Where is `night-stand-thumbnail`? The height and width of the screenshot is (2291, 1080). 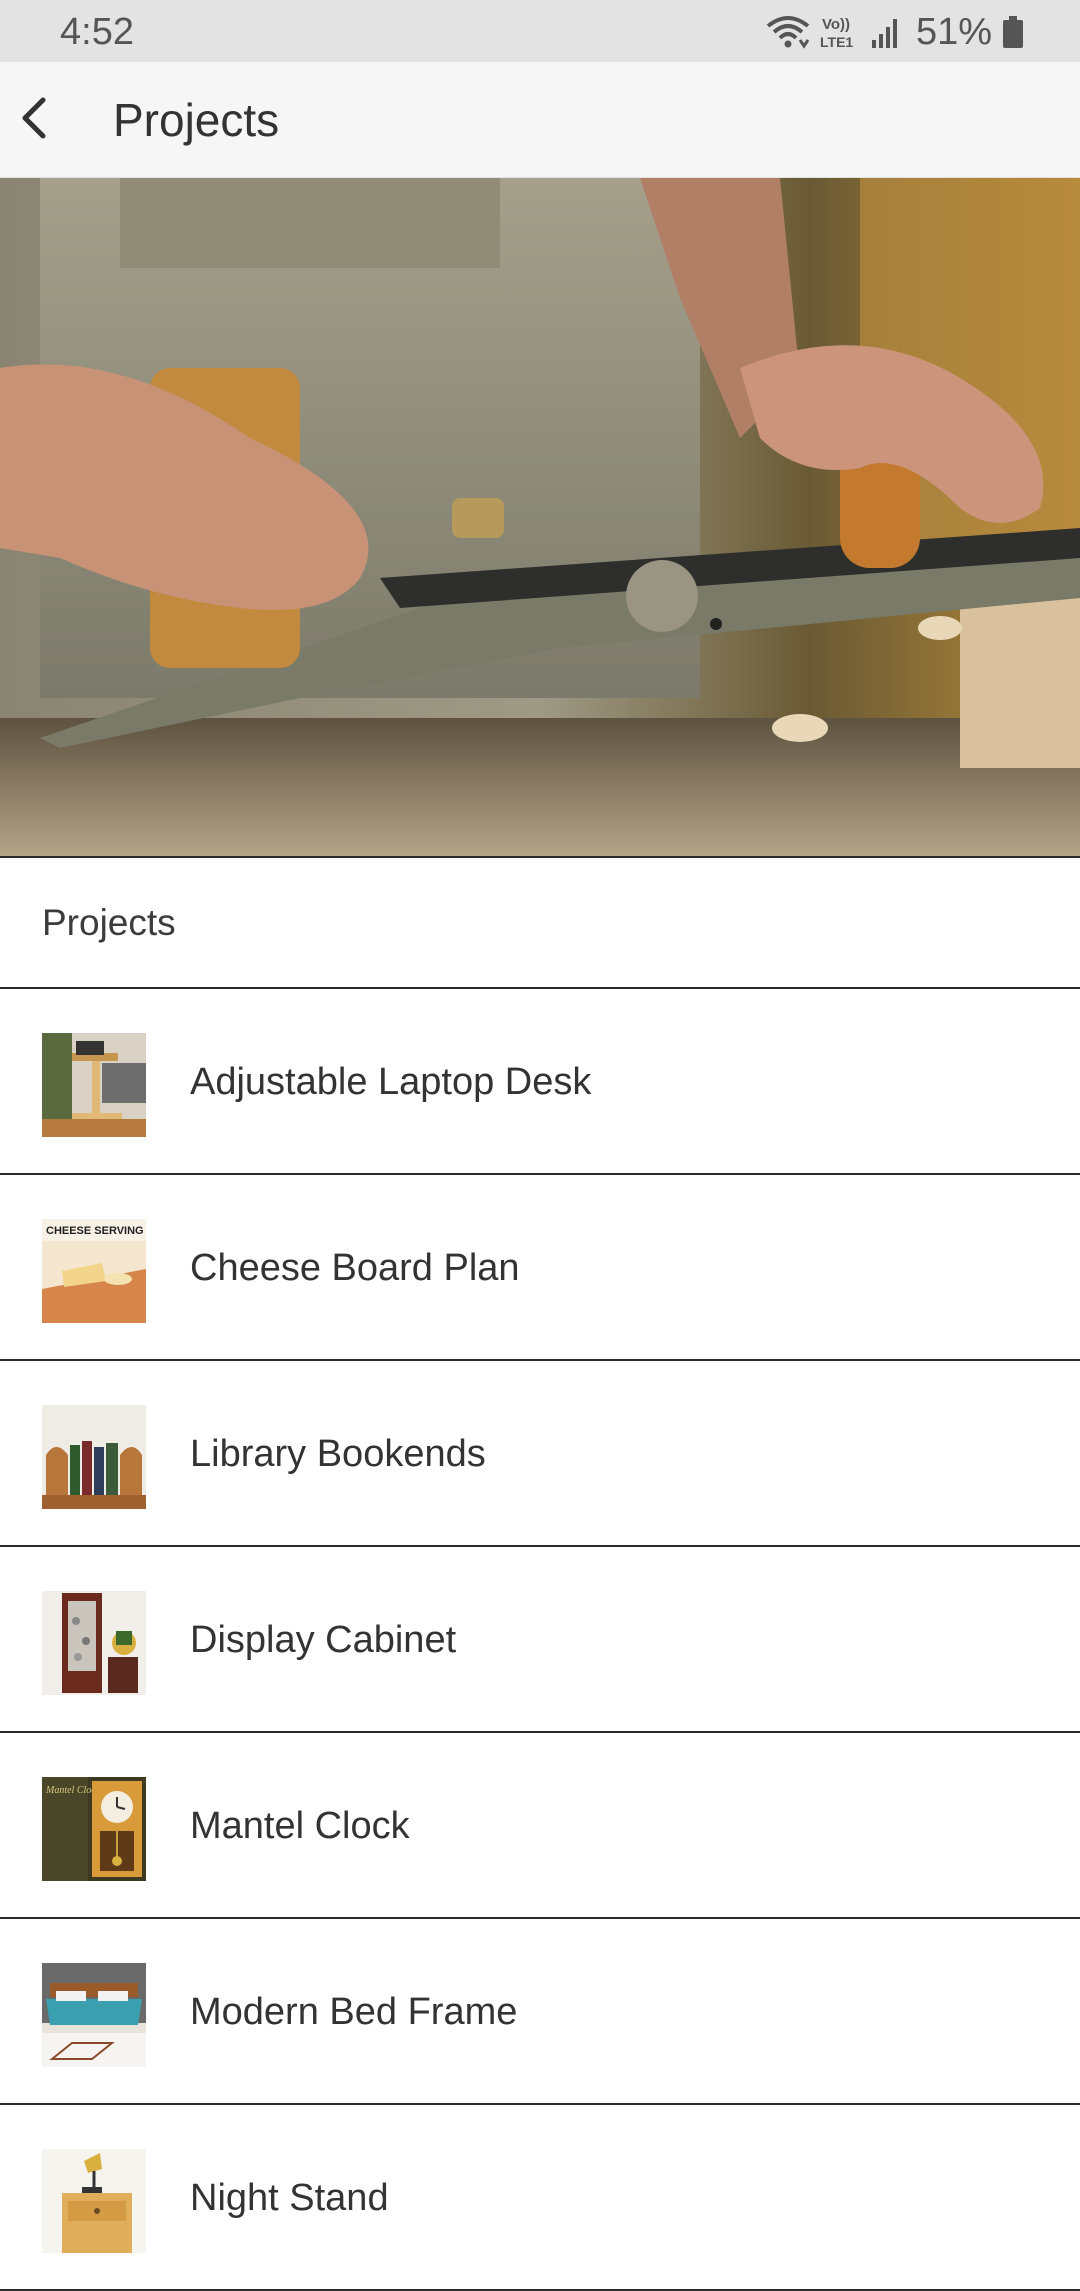 night-stand-thumbnail is located at coordinates (94, 2201).